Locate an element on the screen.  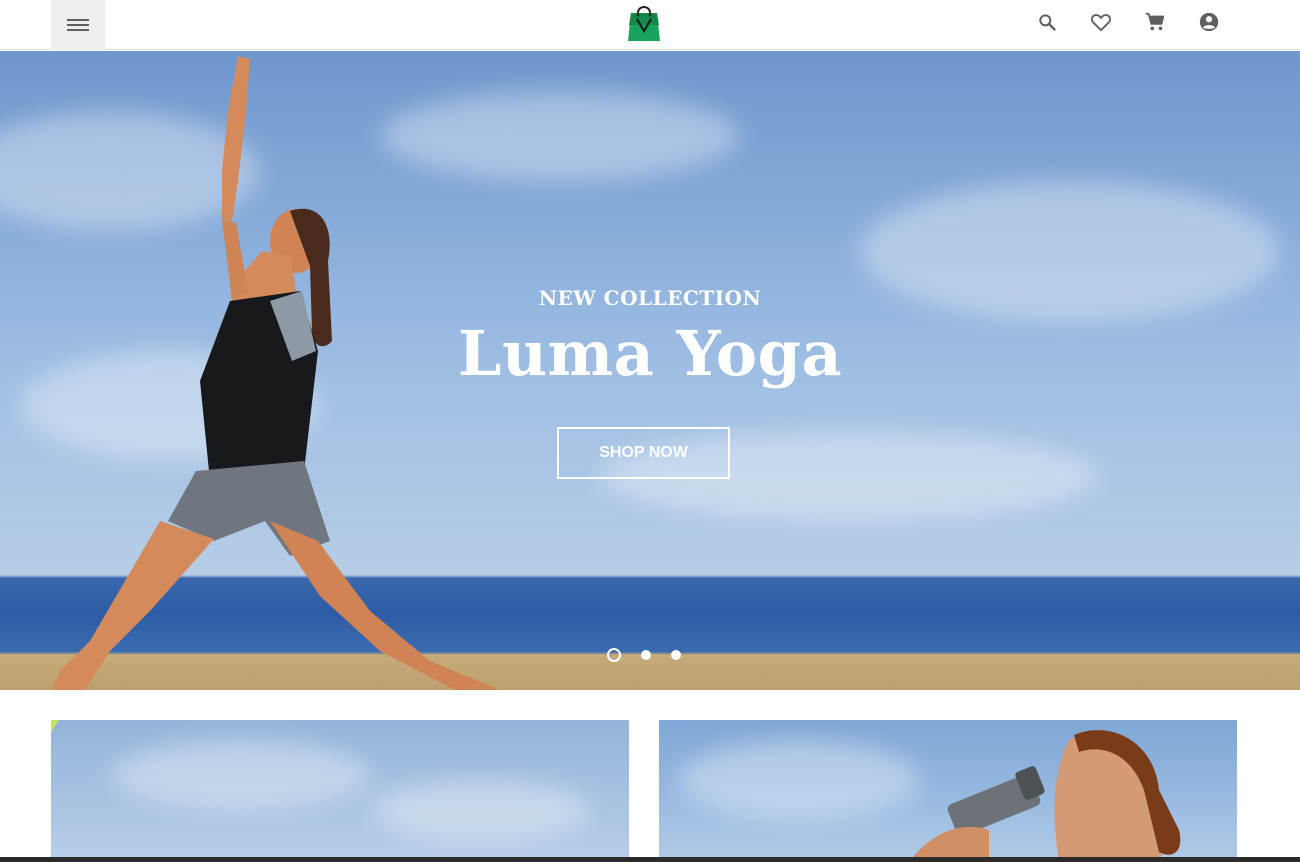
search-button is located at coordinates (1047, 22).